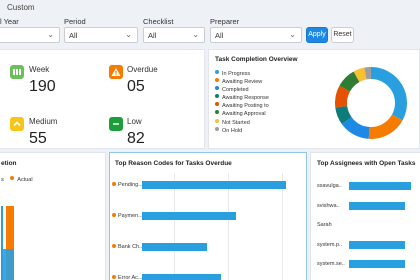  What do you see at coordinates (324, 225) in the screenshot?
I see `assignee-label: Sarah` at bounding box center [324, 225].